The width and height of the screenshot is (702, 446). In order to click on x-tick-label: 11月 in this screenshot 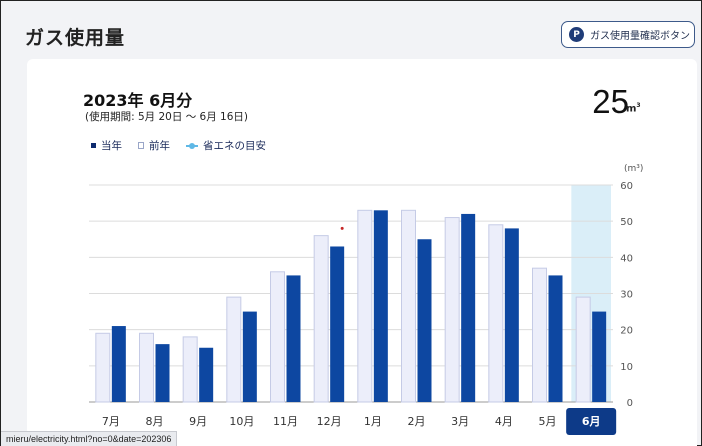, I will do `click(285, 421)`.